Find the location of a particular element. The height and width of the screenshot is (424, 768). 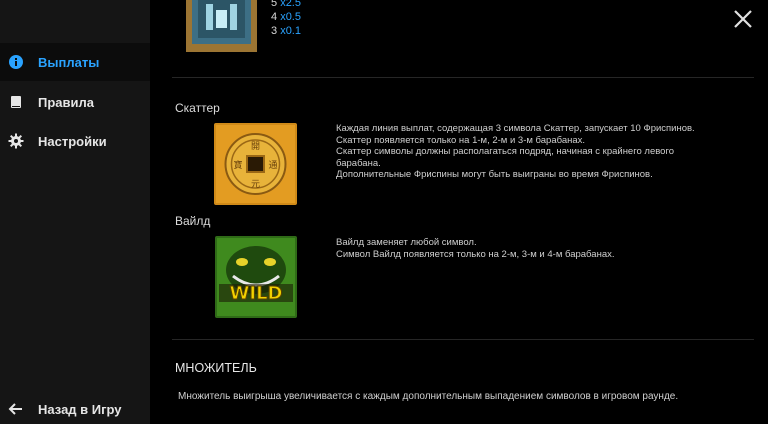

sidebar-item-payouts: Выплаты is located at coordinates (75, 62).